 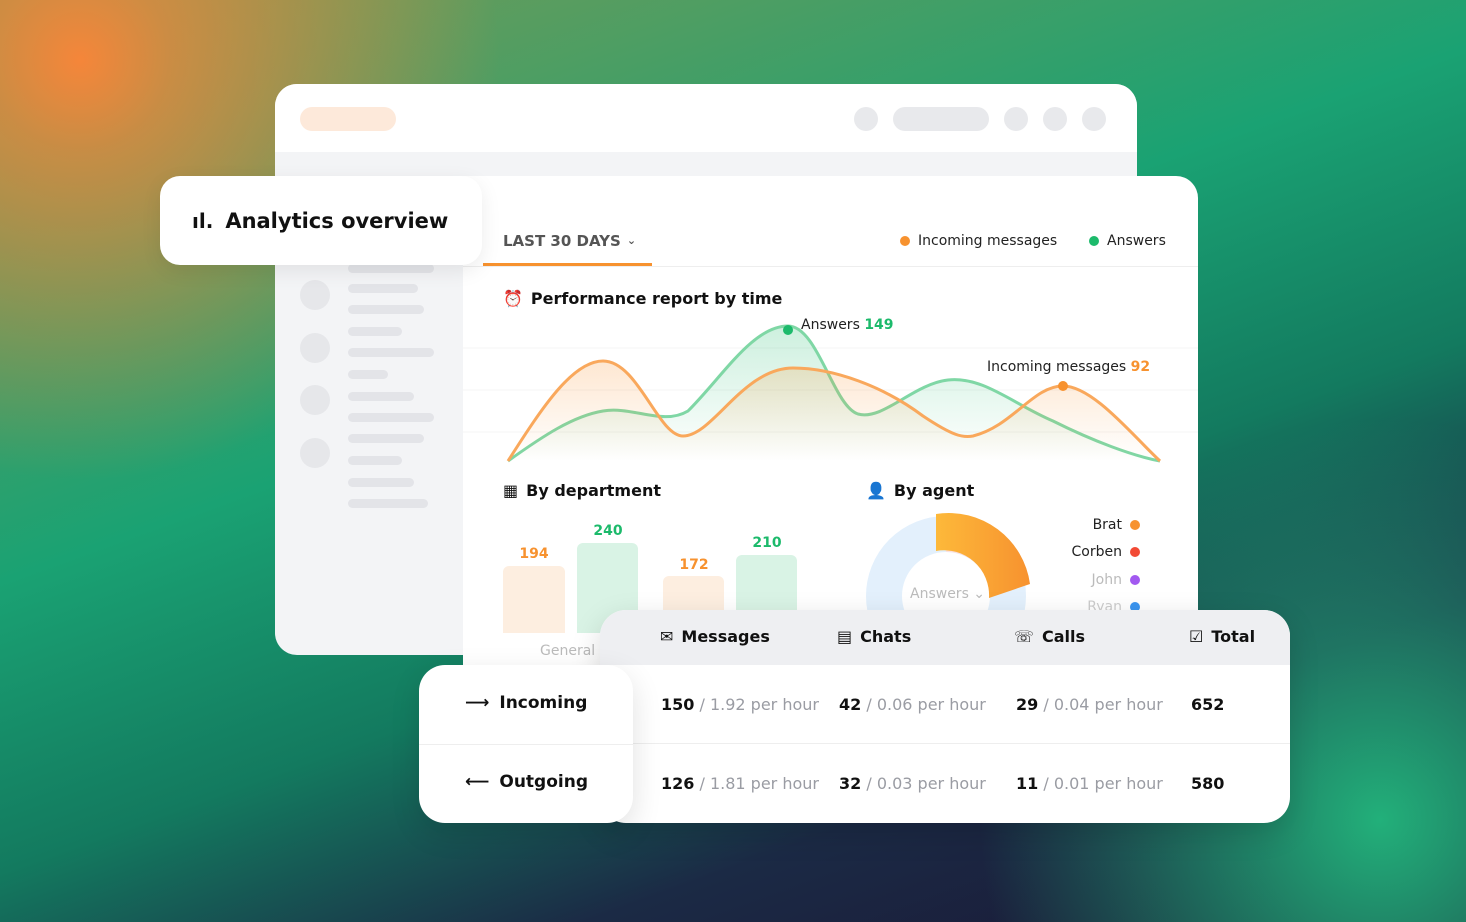 I want to click on incoming-series-line, so click(x=834, y=411).